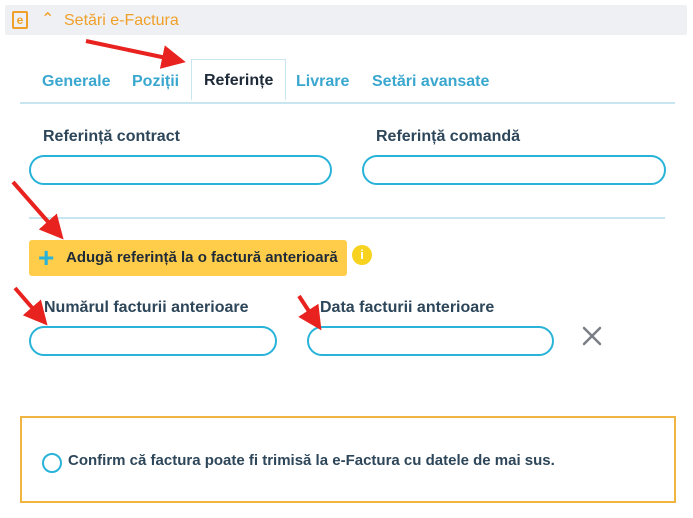 The image size is (693, 518). Describe the element at coordinates (362, 255) in the screenshot. I see `info-icon: i` at that location.